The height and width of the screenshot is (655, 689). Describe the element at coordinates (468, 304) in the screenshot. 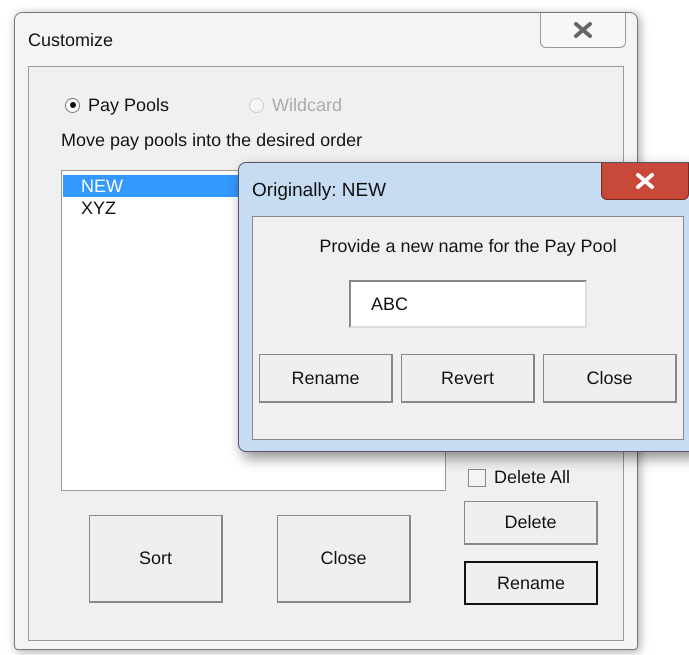

I see `name-field: ABC` at that location.